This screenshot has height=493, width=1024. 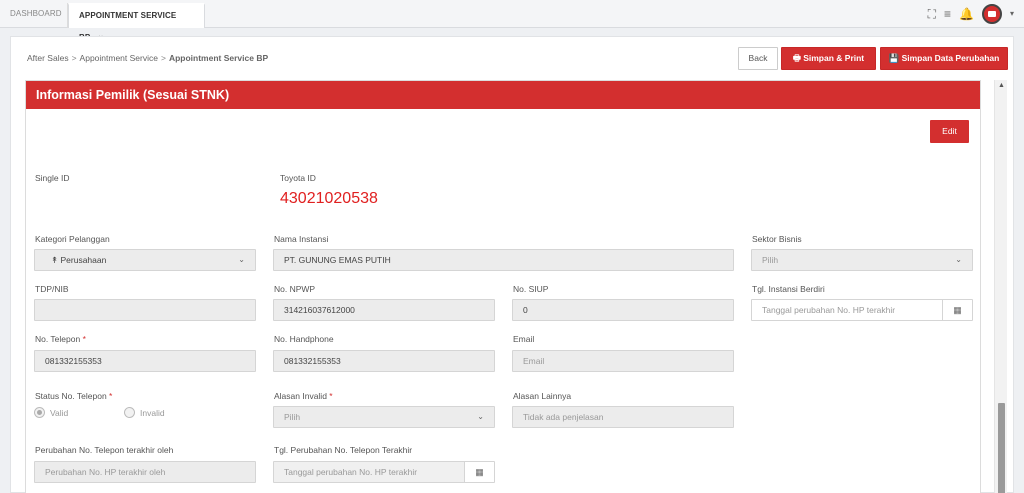 I want to click on scrollbar-thumb, so click(x=1001, y=448).